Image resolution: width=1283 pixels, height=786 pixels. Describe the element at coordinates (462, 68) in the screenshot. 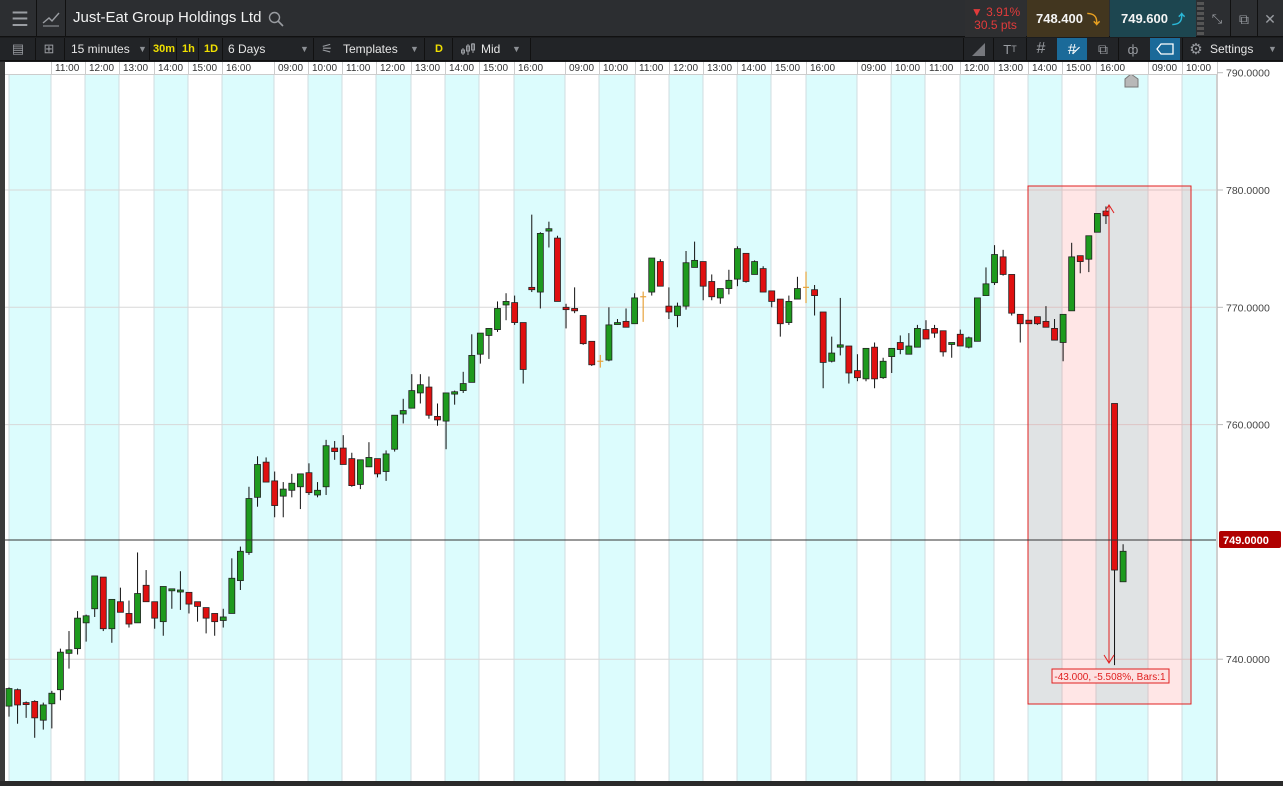

I see `time-label: 14:00` at that location.